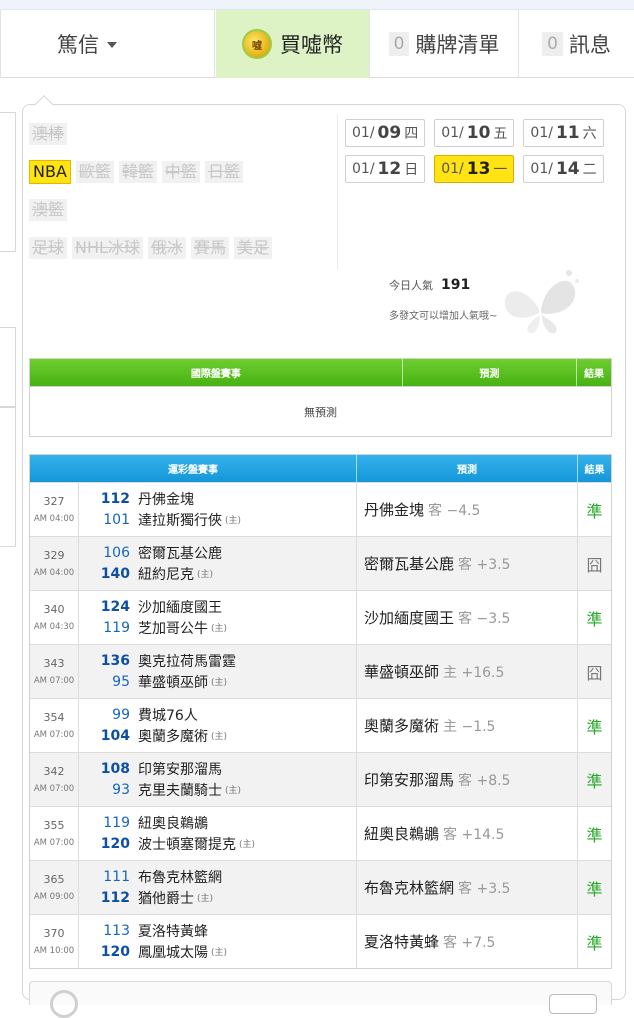 The height and width of the screenshot is (1018, 634). Describe the element at coordinates (217, 573) in the screenshot. I see `home-team-line: 140 紐約尼克 (主)` at that location.